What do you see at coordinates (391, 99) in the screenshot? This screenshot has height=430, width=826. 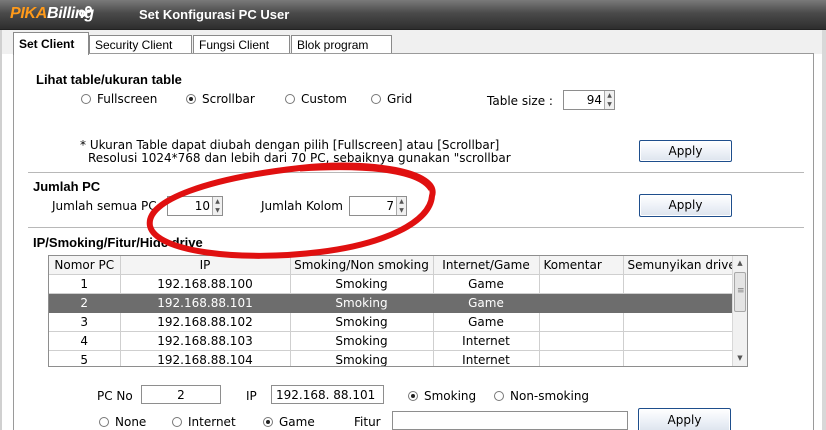 I see `radio-grid: Grid` at bounding box center [391, 99].